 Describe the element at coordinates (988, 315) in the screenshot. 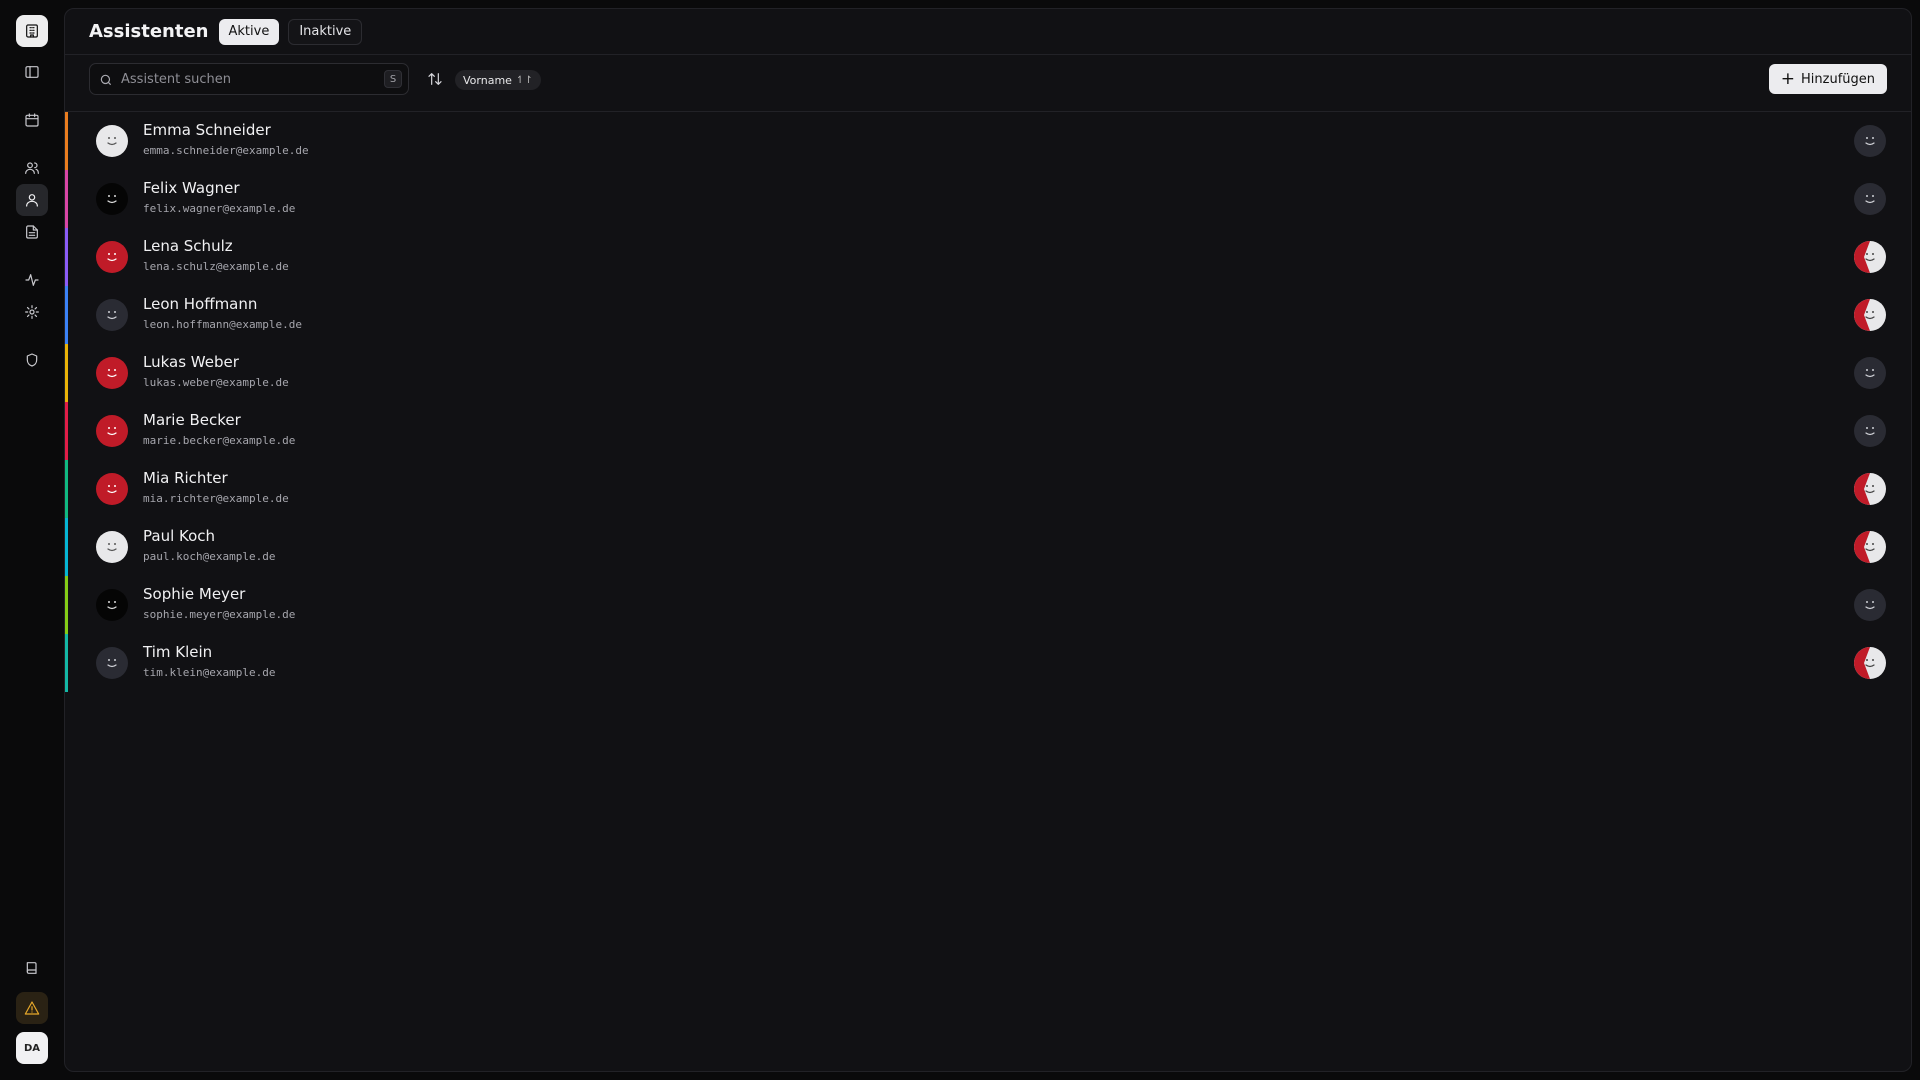

I see `list-item: Leon Hoffmann leon.hoffmann@example.de` at that location.